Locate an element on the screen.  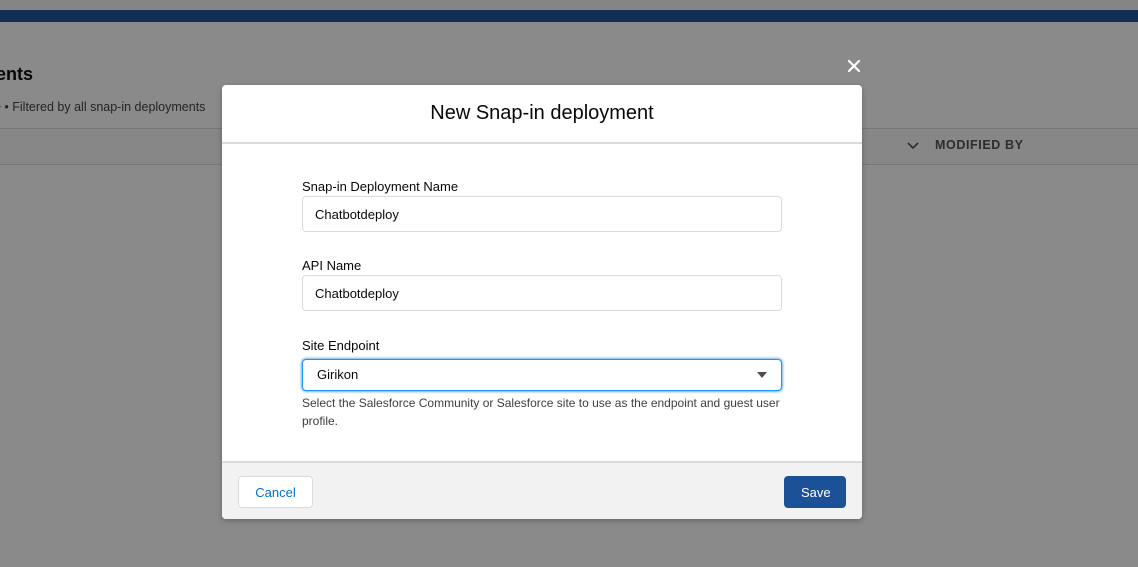
chevron-down-icon is located at coordinates (762, 375).